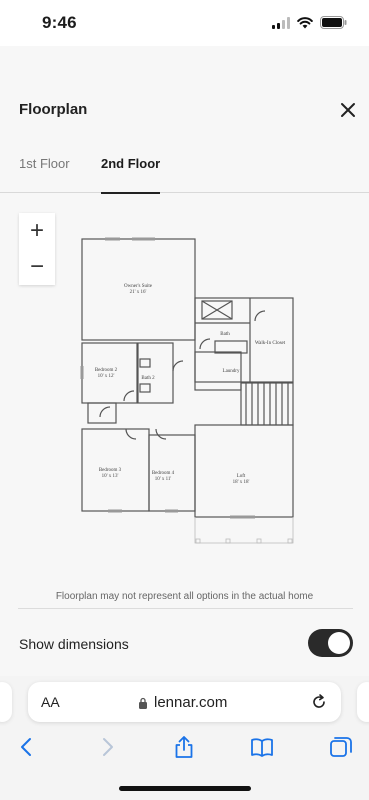 This screenshot has width=369, height=800. I want to click on dims-bedroom-4: 10' x 11', so click(163, 479).